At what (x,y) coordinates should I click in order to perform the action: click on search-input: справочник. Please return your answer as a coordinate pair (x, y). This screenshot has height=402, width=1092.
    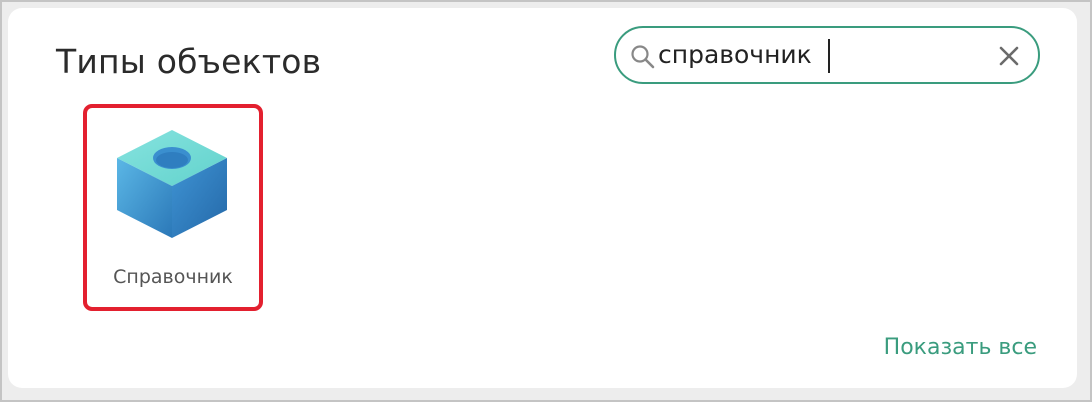
    Looking at the image, I should click on (735, 55).